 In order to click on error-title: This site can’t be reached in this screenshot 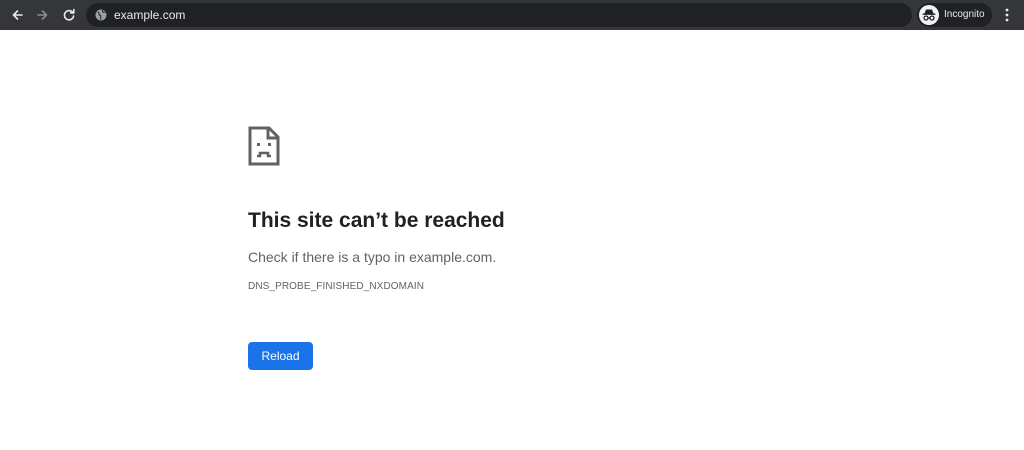, I will do `click(376, 220)`.